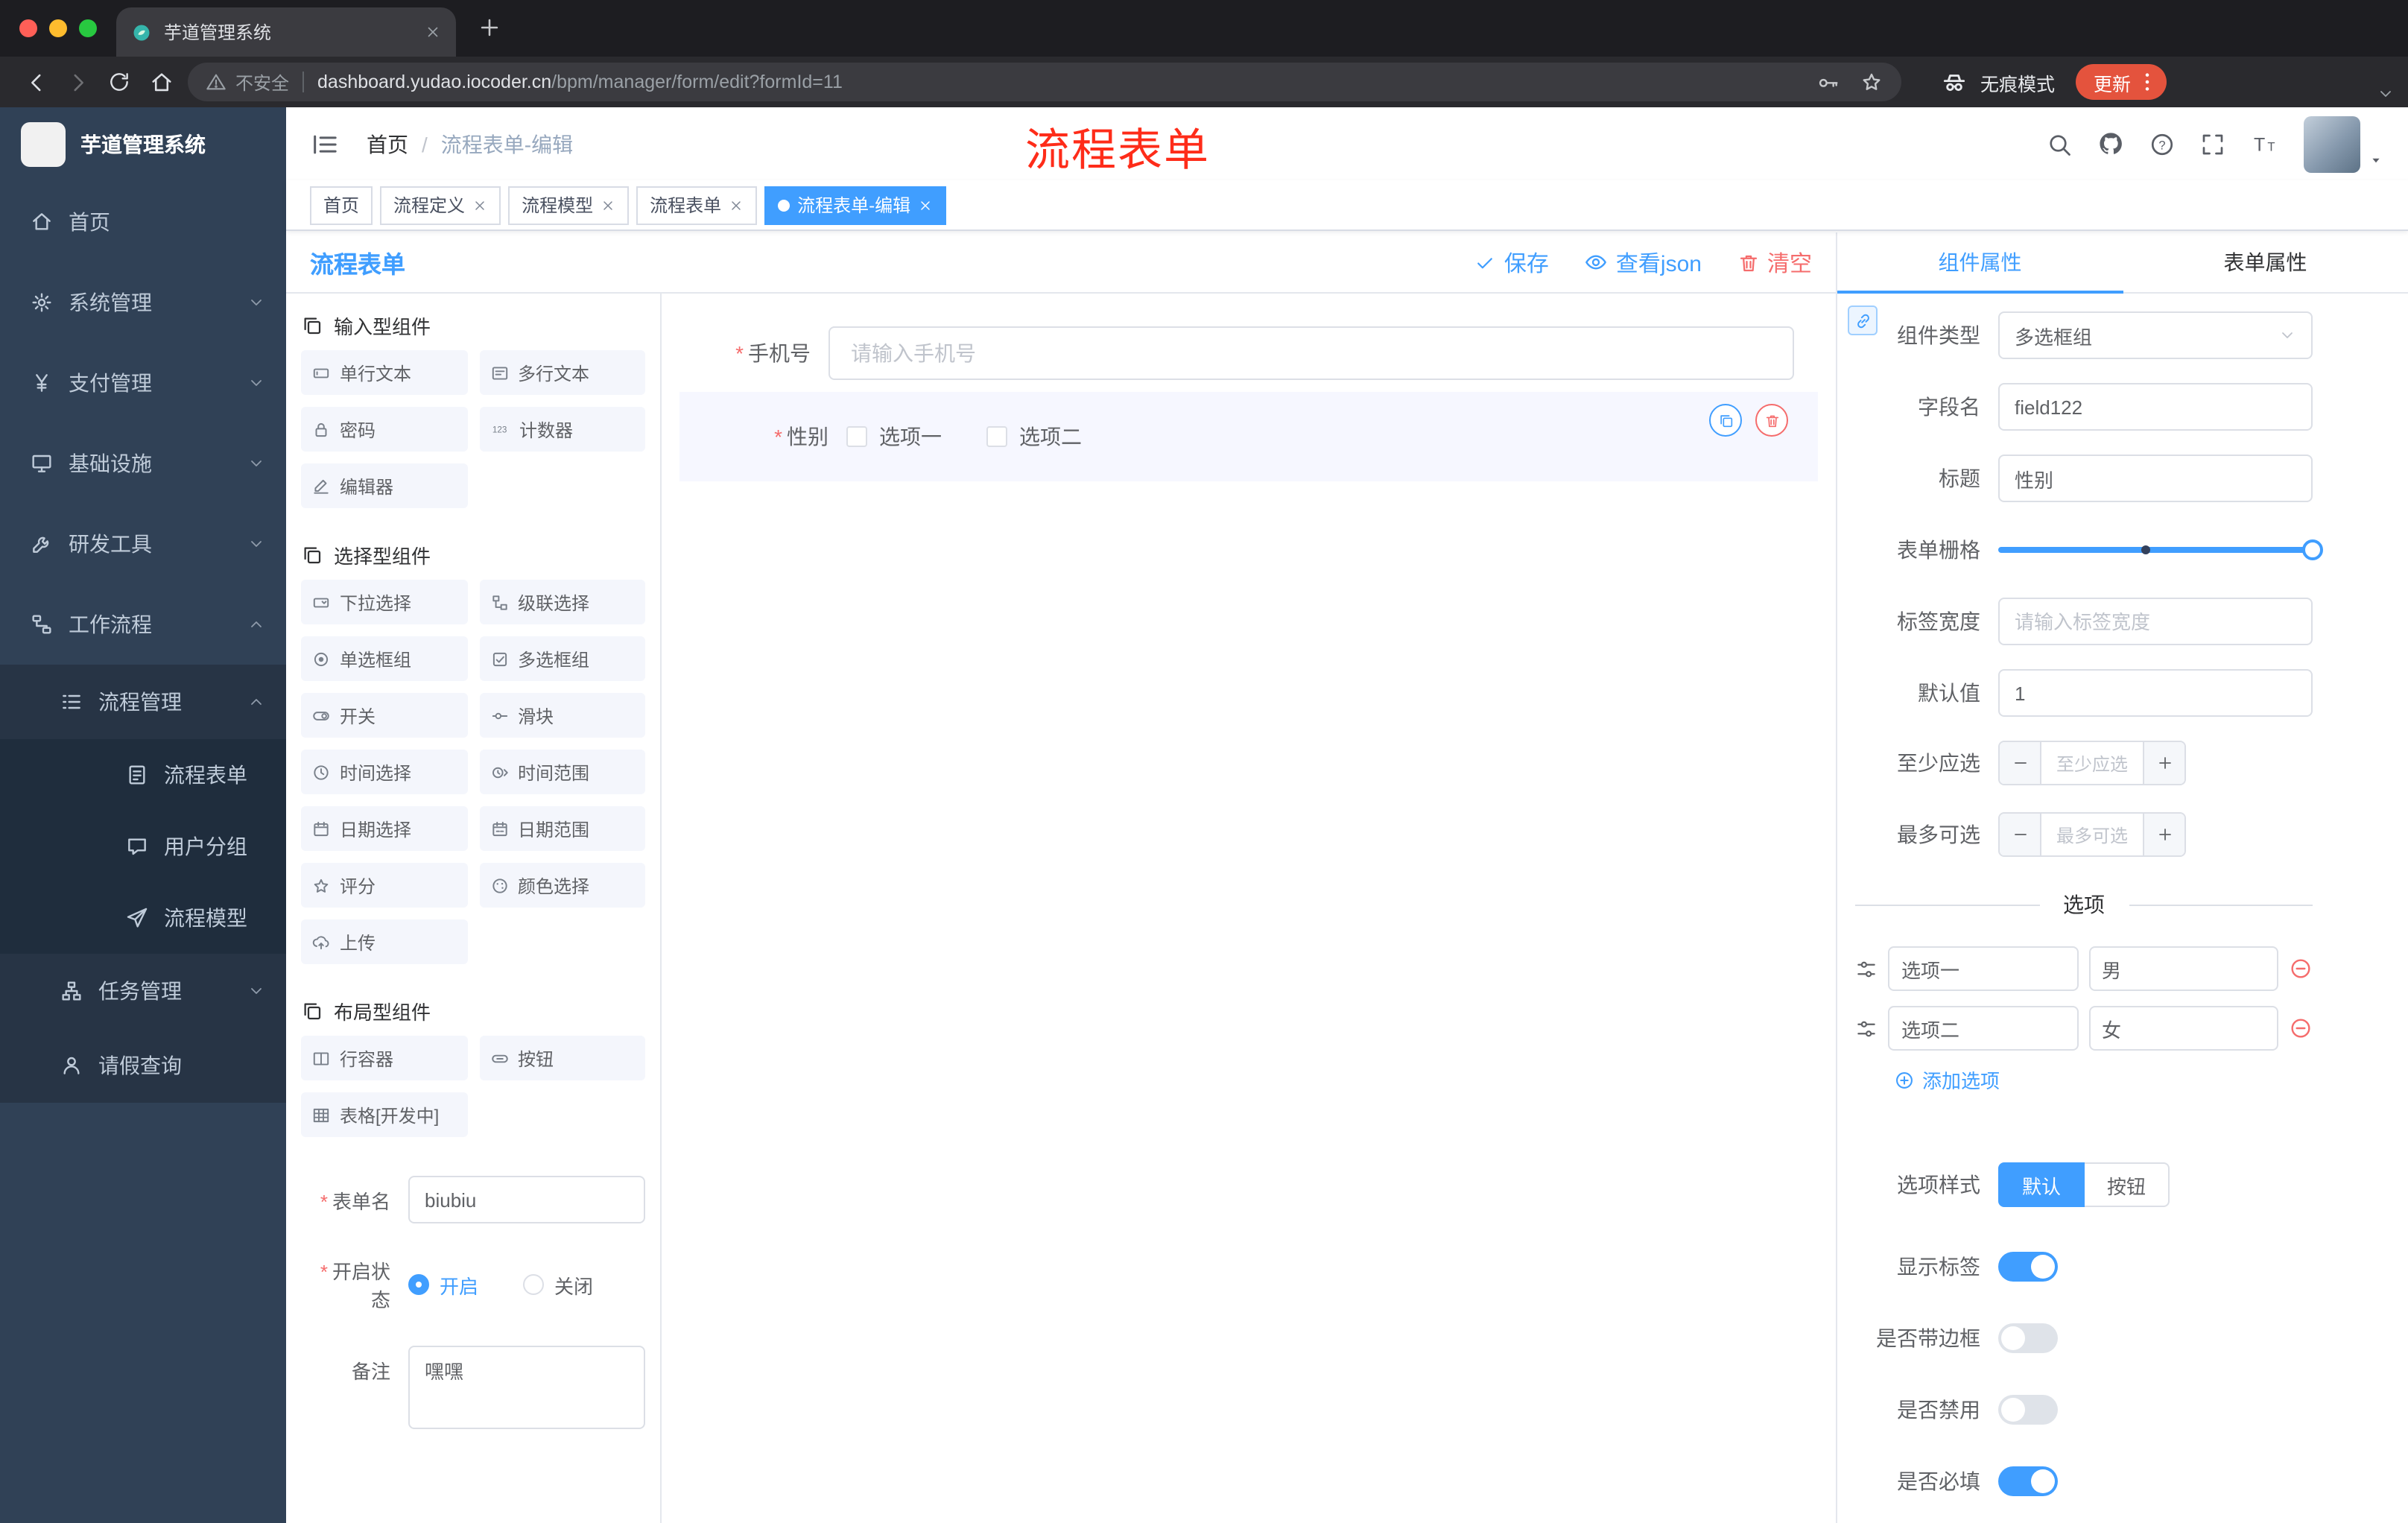  I want to click on option-2-label-input, so click(1983, 1028).